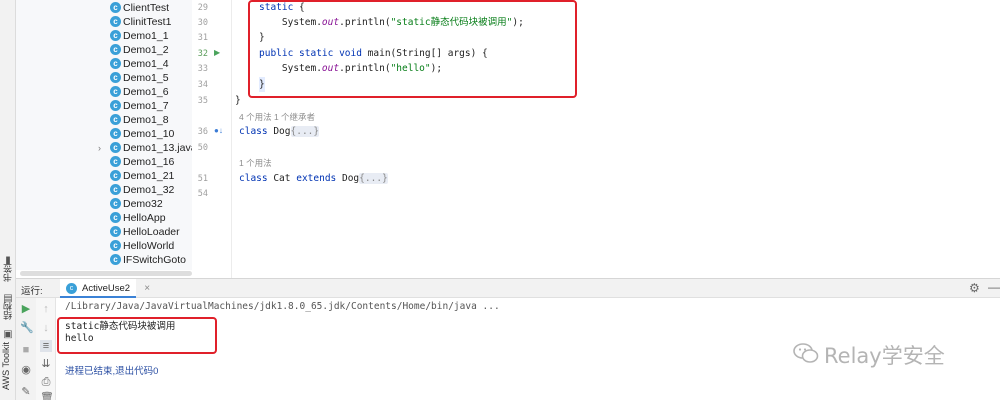 This screenshot has width=1000, height=400. What do you see at coordinates (47, 396) in the screenshot?
I see `trash-icon: 🗑` at bounding box center [47, 396].